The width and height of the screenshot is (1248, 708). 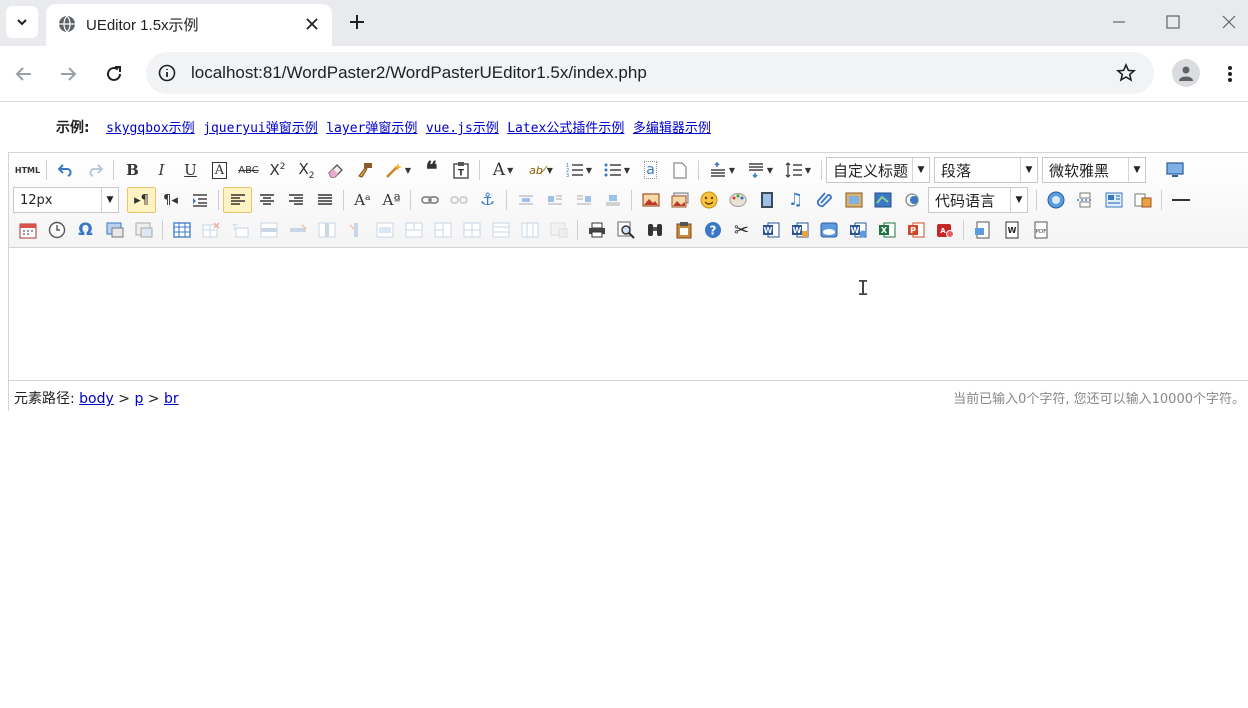 I want to click on excel-import-button: X, so click(x=886, y=230).